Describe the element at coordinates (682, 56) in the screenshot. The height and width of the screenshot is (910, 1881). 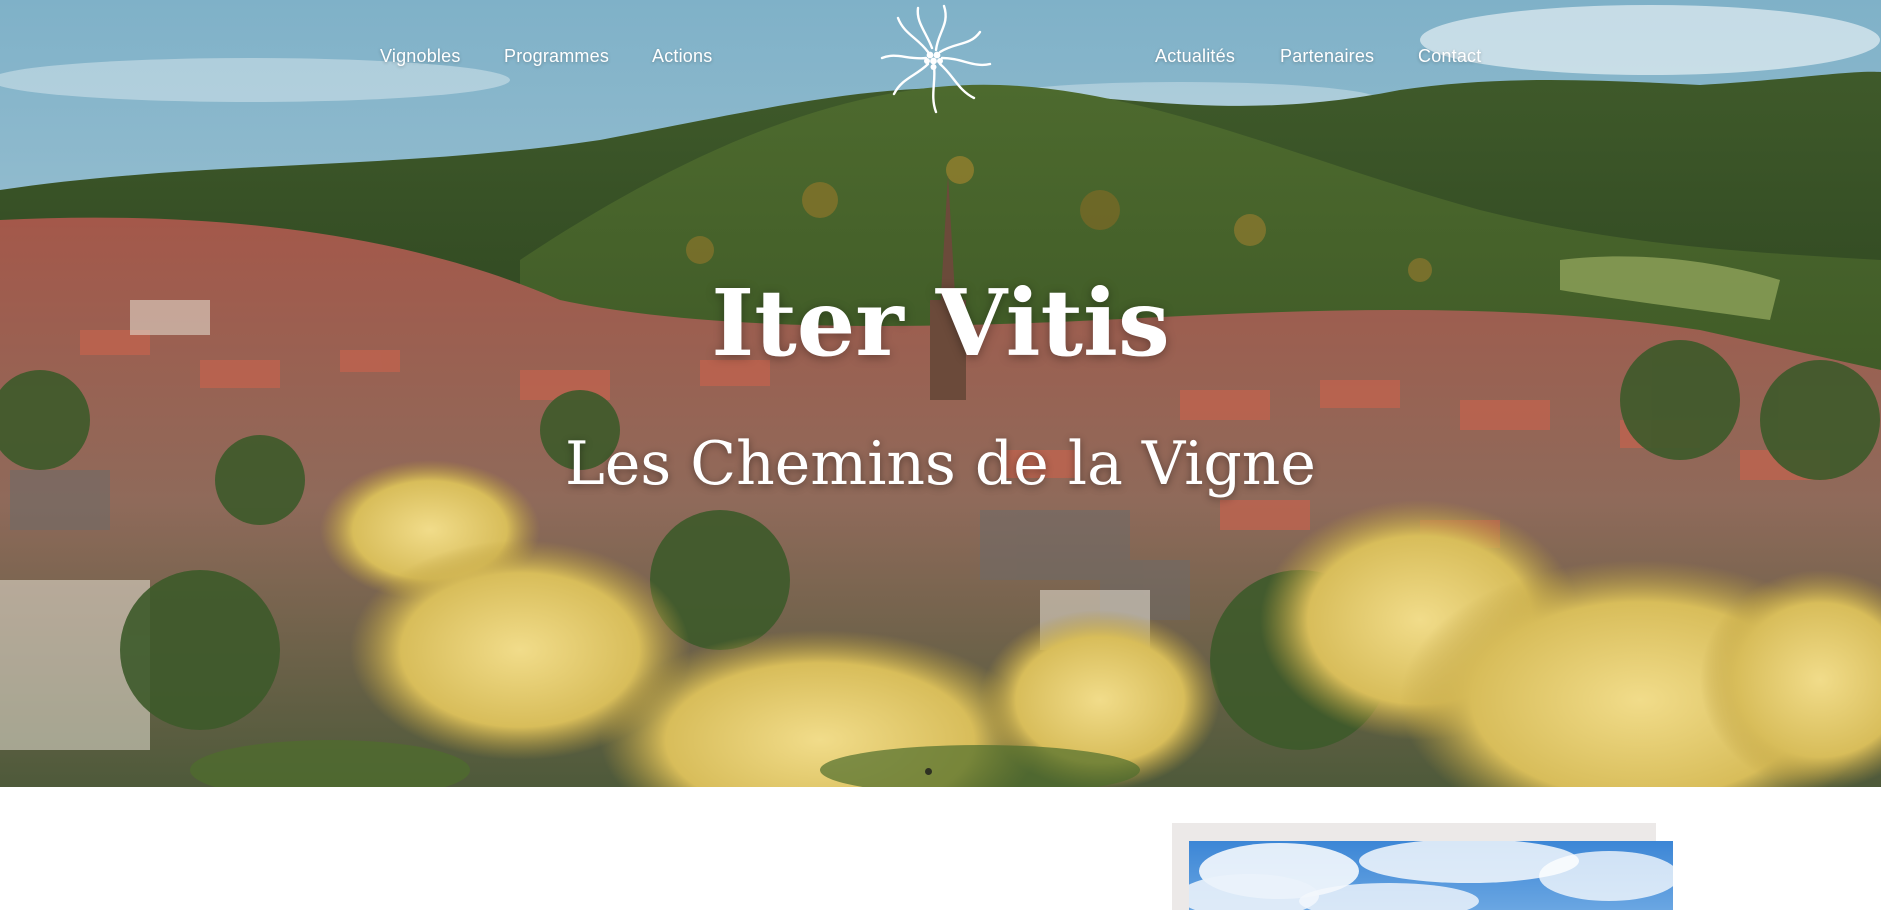
I see `nav-link-actions: Actions` at that location.